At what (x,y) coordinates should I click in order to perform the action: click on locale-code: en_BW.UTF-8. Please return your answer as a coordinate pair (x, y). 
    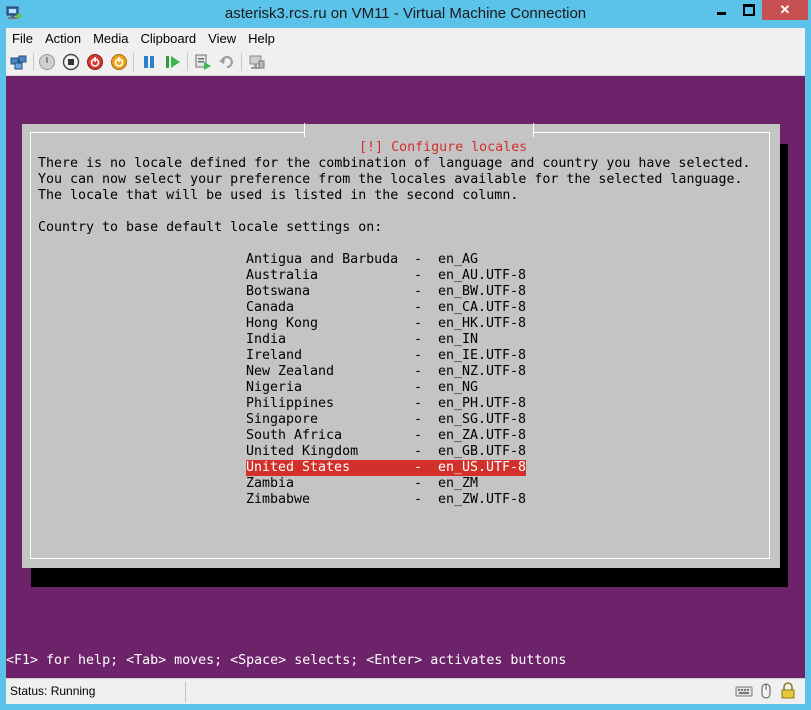
    Looking at the image, I should click on (482, 291).